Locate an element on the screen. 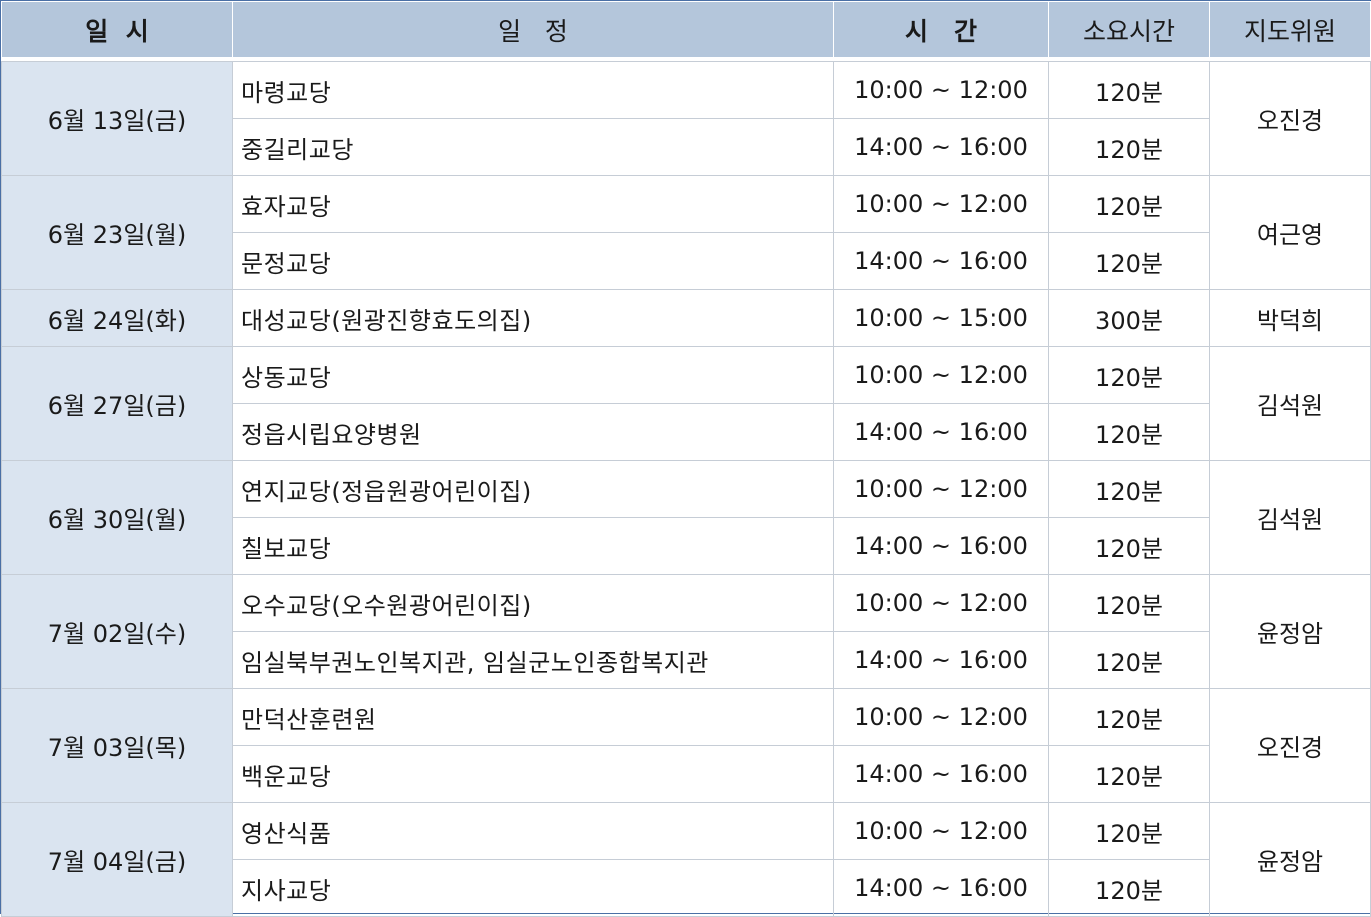  header-schedule: 일 정 is located at coordinates (533, 29).